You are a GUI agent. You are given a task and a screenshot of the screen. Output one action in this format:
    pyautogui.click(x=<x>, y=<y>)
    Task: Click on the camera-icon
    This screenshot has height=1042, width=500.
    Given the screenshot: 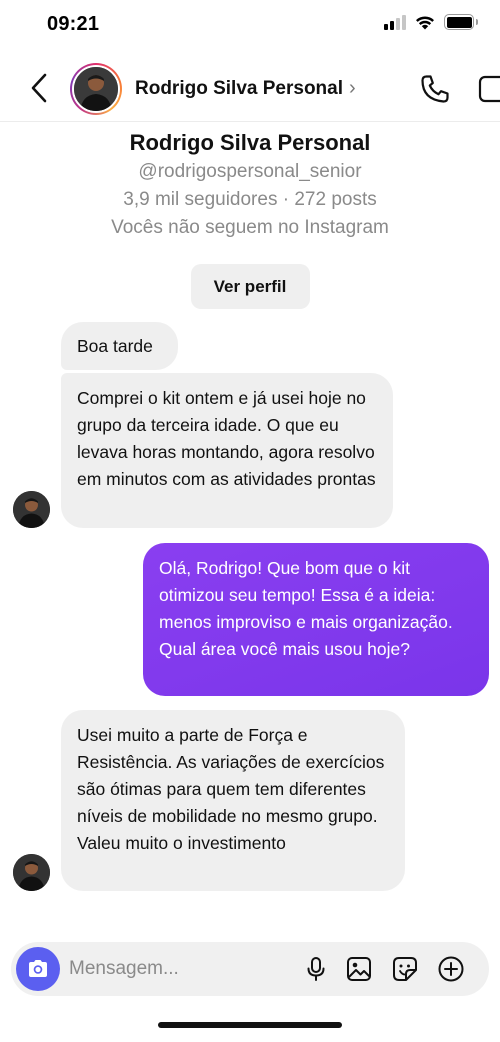 What is the action you would take?
    pyautogui.click(x=38, y=968)
    